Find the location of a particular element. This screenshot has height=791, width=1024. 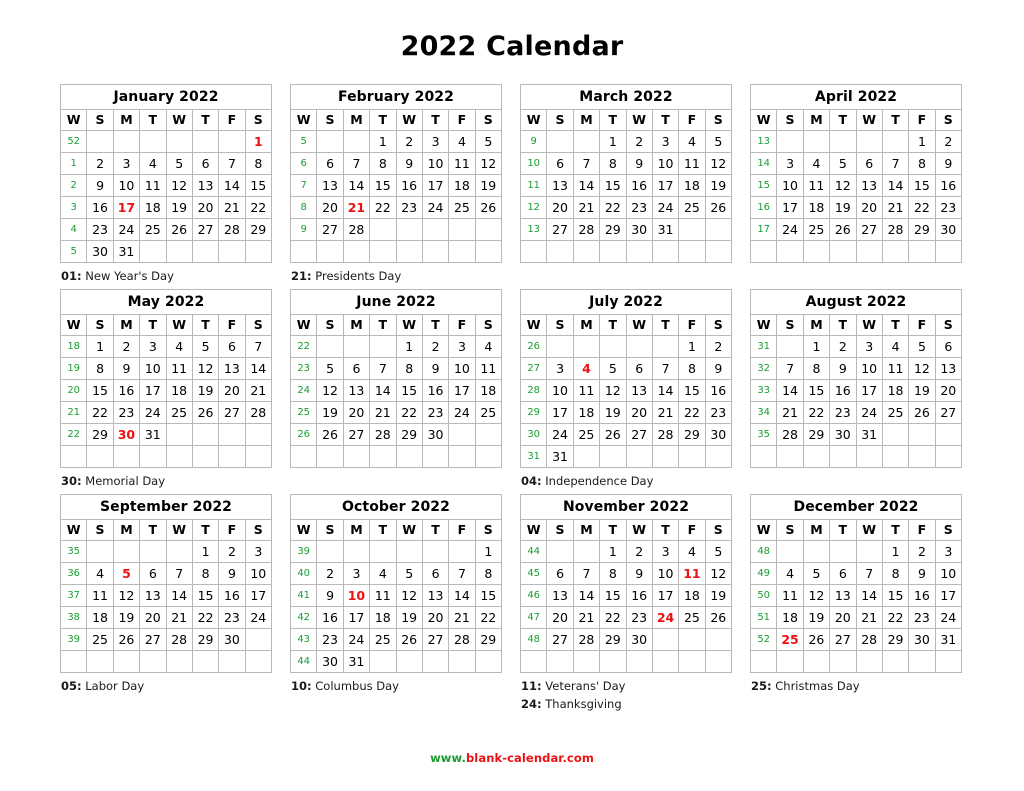

day-cell: 14 is located at coordinates (665, 390).